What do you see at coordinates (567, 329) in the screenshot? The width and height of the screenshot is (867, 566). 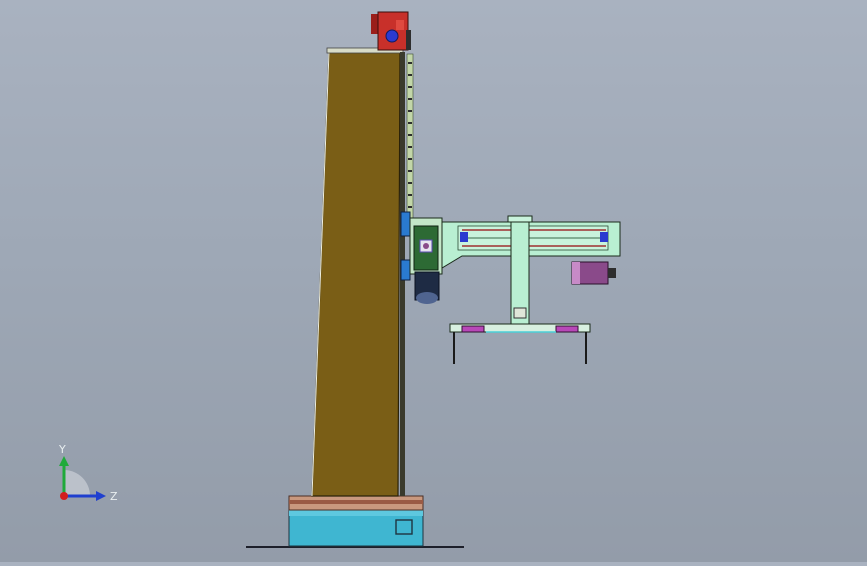 I see `gripper-cylinder-right` at bounding box center [567, 329].